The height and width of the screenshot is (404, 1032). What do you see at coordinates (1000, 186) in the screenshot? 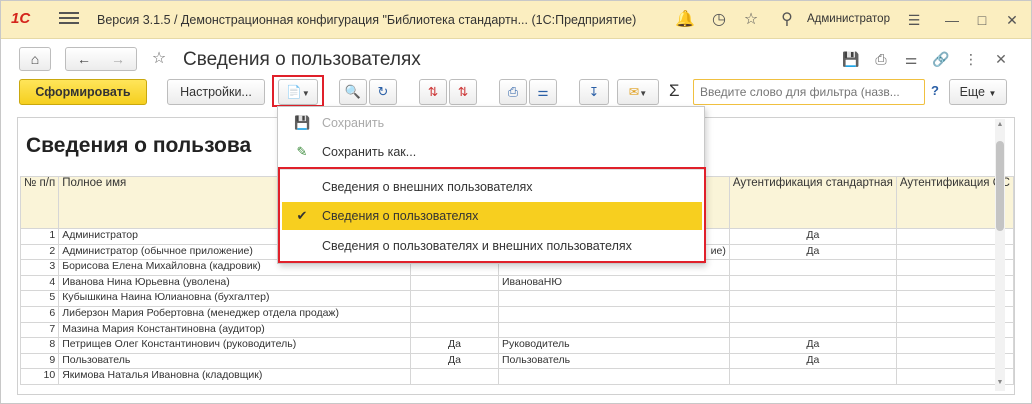
I see `scrollbar-thumb` at bounding box center [1000, 186].